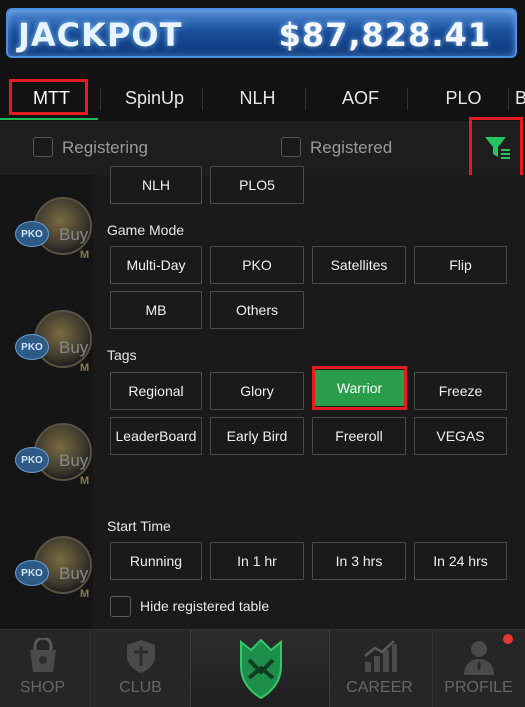  What do you see at coordinates (460, 391) in the screenshot?
I see `tag-freeze: Freeze` at bounding box center [460, 391].